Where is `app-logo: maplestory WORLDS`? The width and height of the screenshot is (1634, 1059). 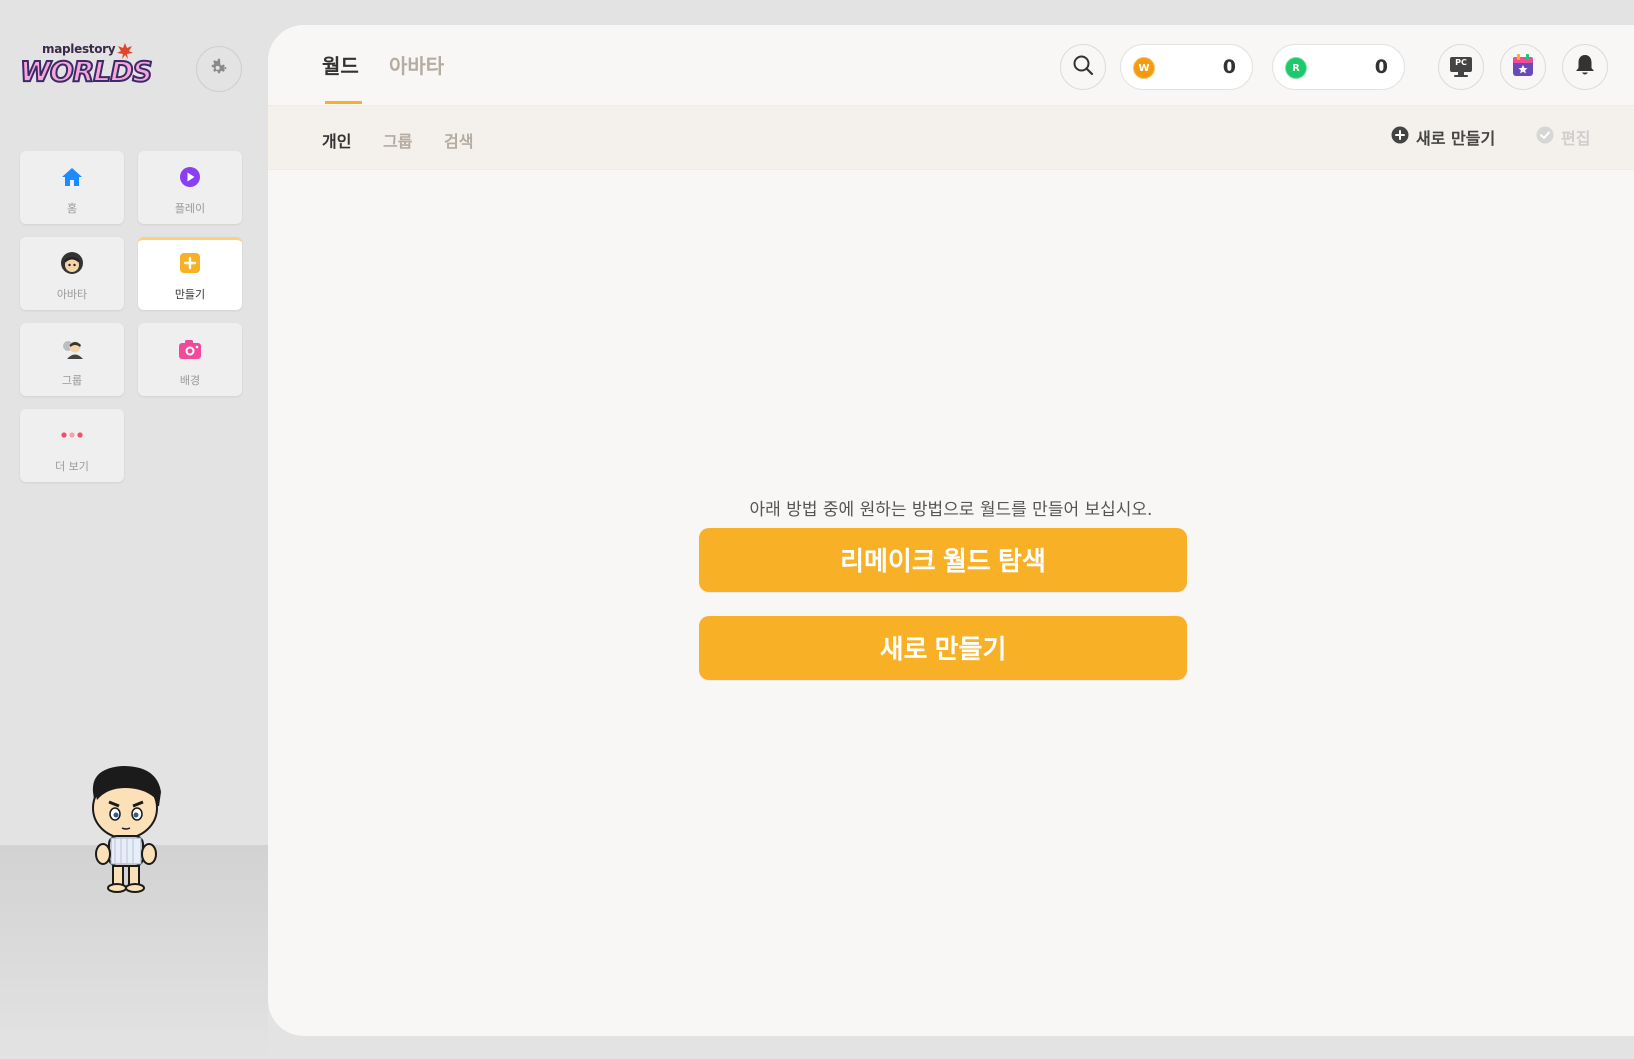
app-logo: maplestory WORLDS is located at coordinates (86, 68).